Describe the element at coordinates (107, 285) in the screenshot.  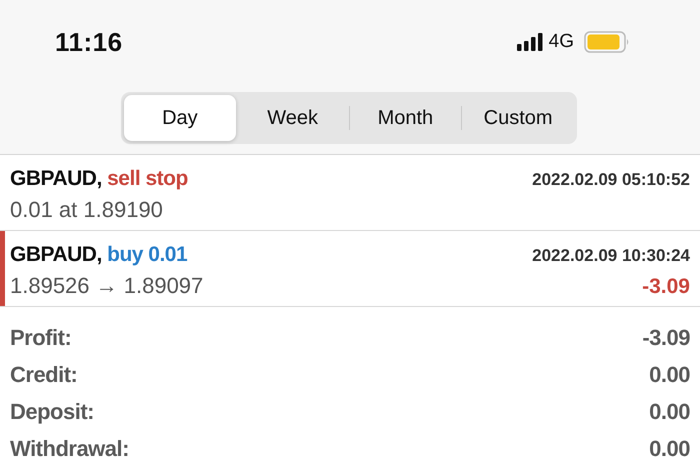
I see `order-detail: 1.89526 → 1.89097` at that location.